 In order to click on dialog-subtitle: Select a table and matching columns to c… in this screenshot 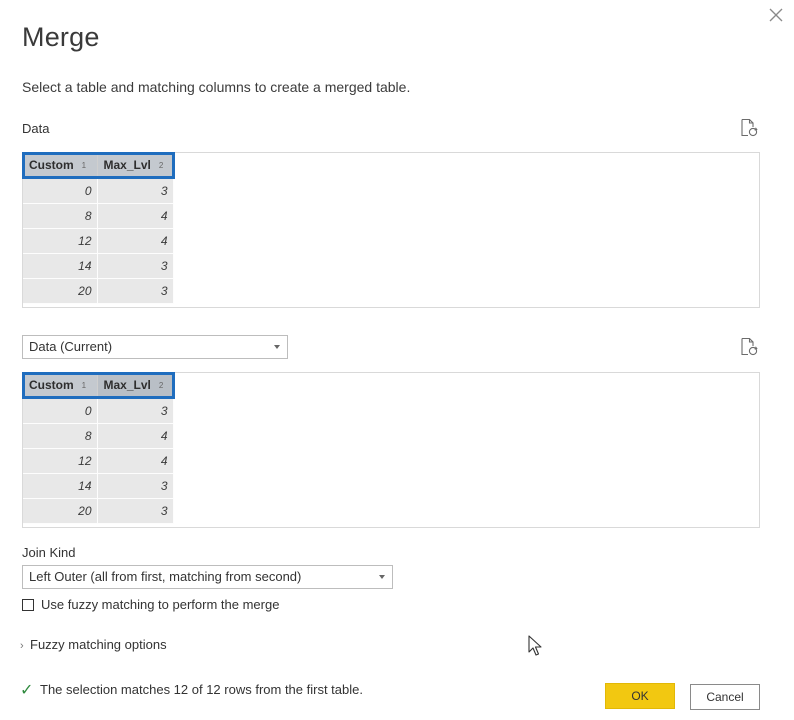, I will do `click(216, 87)`.